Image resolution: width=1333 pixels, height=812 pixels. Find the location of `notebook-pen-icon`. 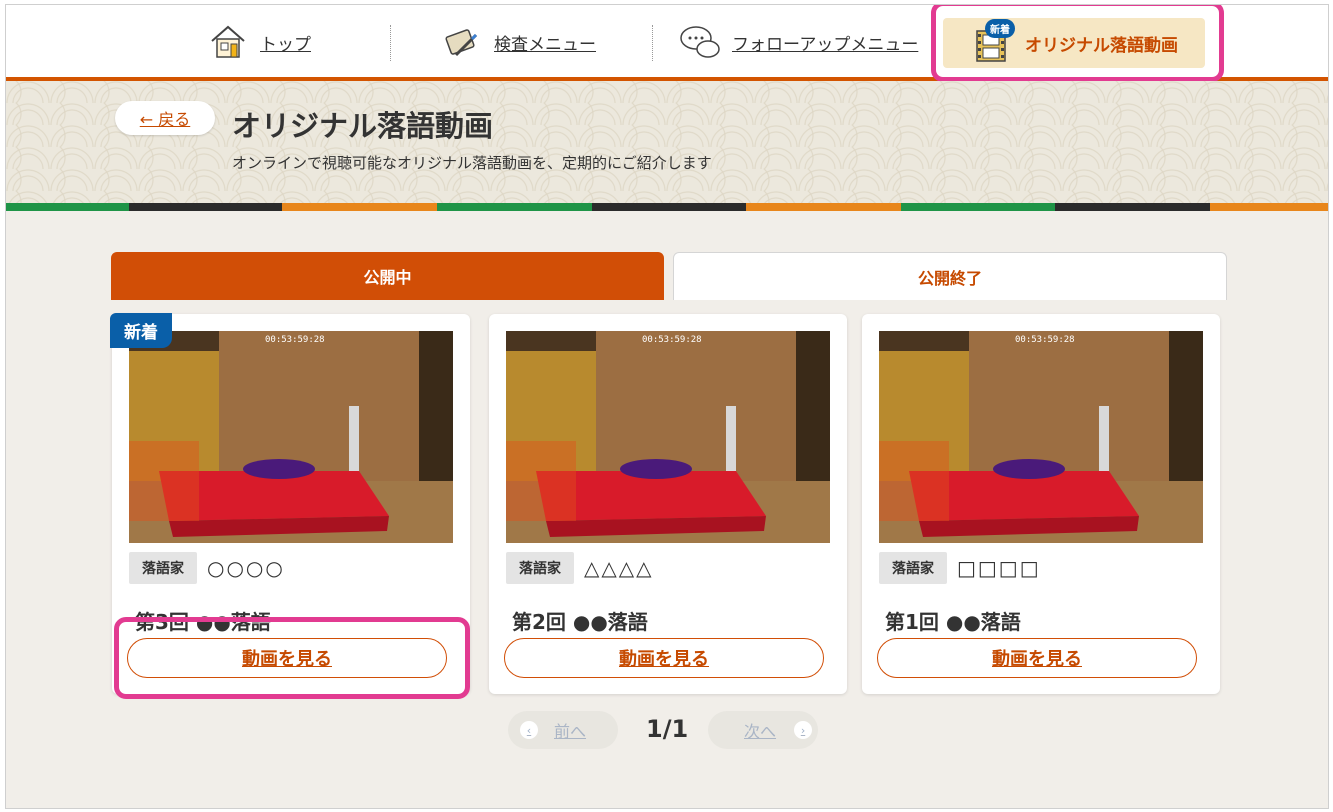

notebook-pen-icon is located at coordinates (462, 42).